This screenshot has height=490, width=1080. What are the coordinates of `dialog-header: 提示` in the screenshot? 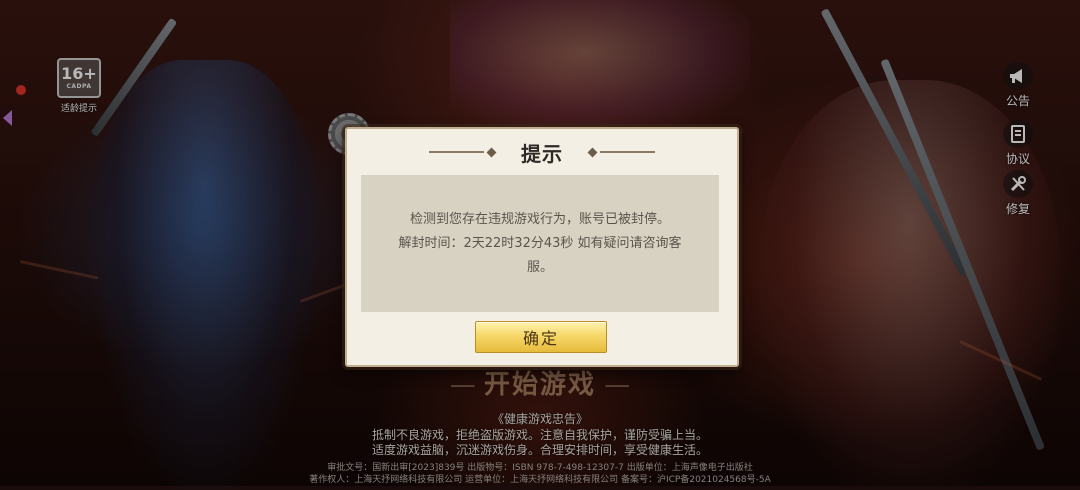 It's located at (542, 152).